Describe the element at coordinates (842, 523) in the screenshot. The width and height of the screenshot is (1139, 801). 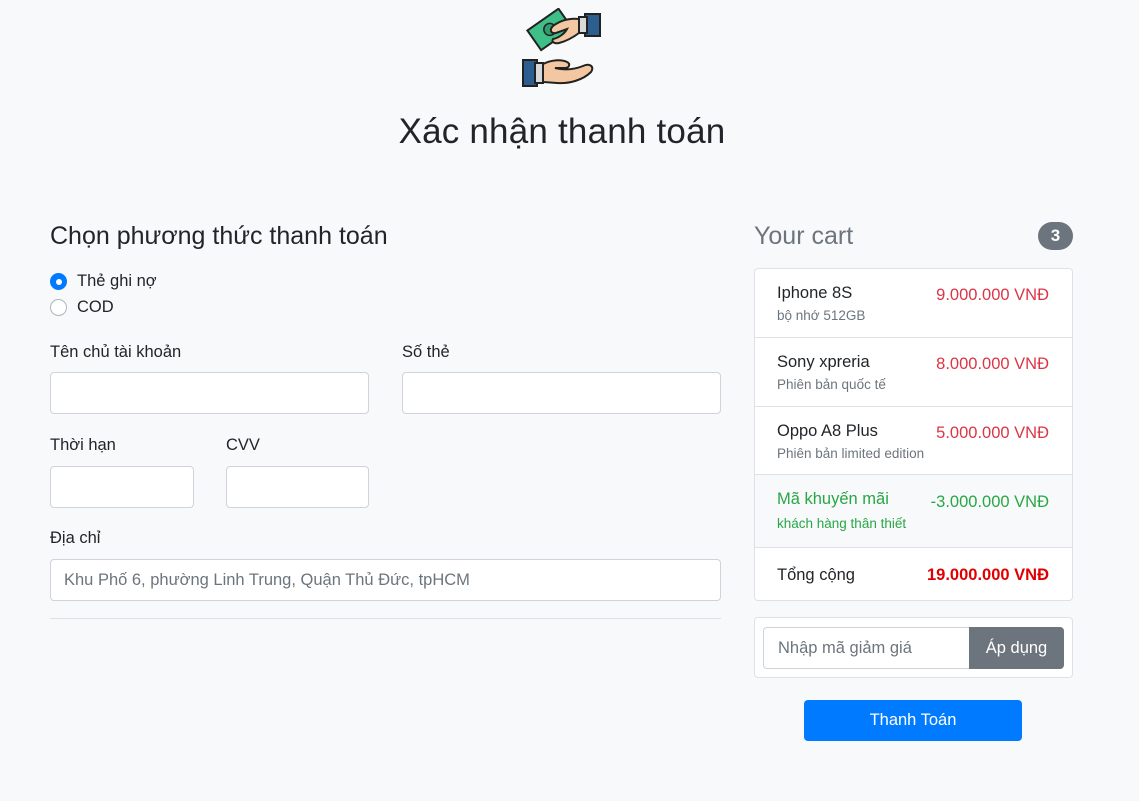
I see `promo-description: khách hàng thân thiết` at that location.